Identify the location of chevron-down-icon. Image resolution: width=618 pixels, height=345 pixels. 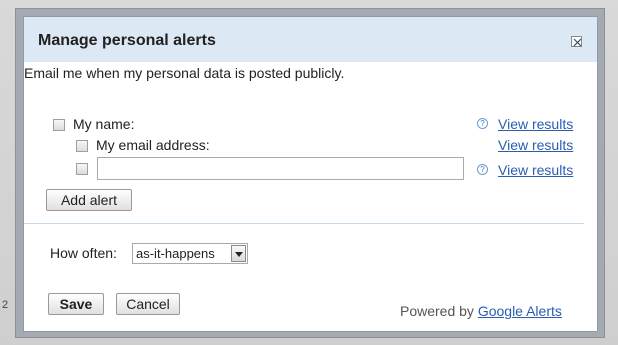
(238, 253).